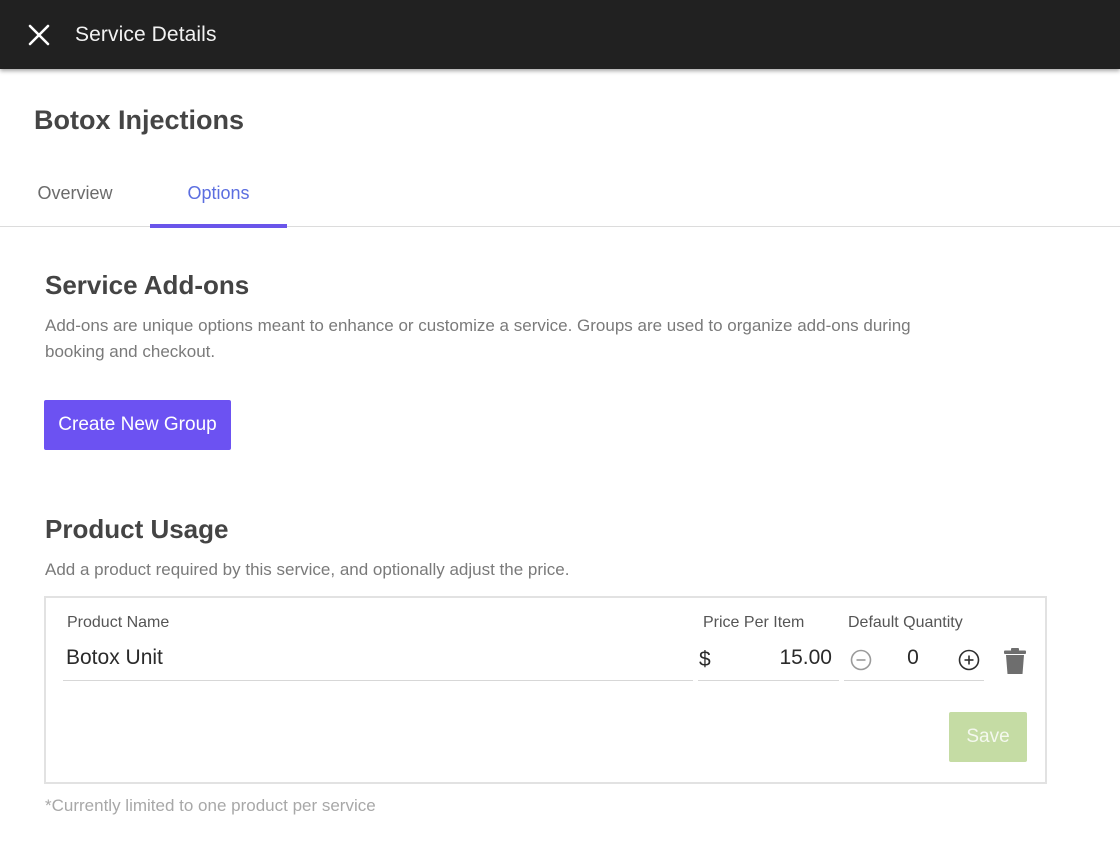  I want to click on minus-circle-icon, so click(861, 660).